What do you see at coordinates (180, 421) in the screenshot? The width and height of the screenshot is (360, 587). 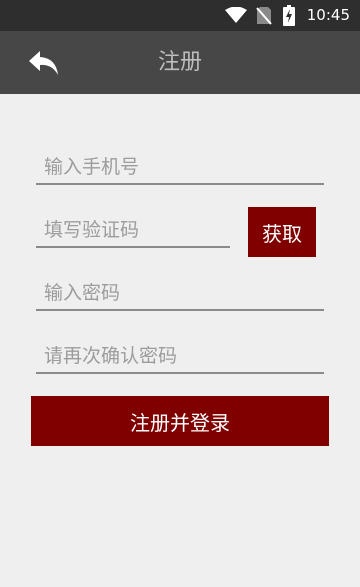 I see `register-and-login-button: 注册并登录` at bounding box center [180, 421].